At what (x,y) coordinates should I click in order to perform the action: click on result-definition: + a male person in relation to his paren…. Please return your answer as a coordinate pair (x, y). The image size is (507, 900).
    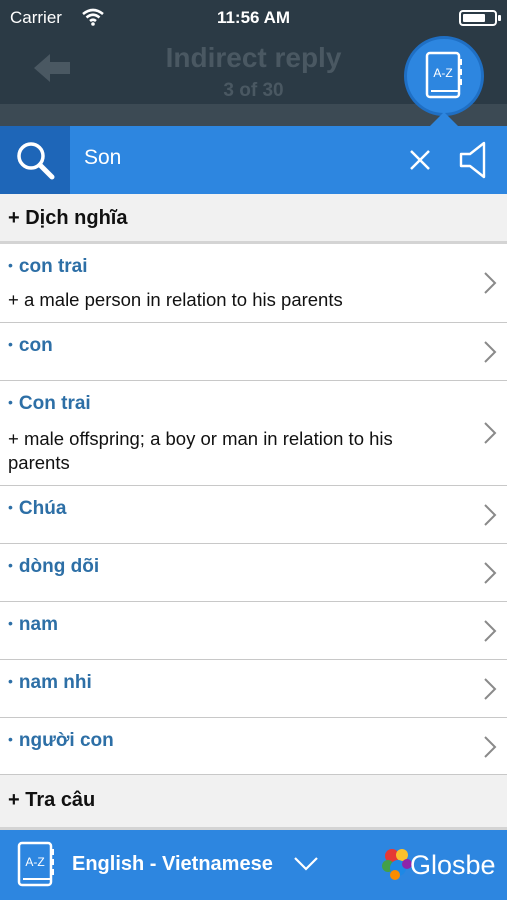
    Looking at the image, I should click on (175, 299).